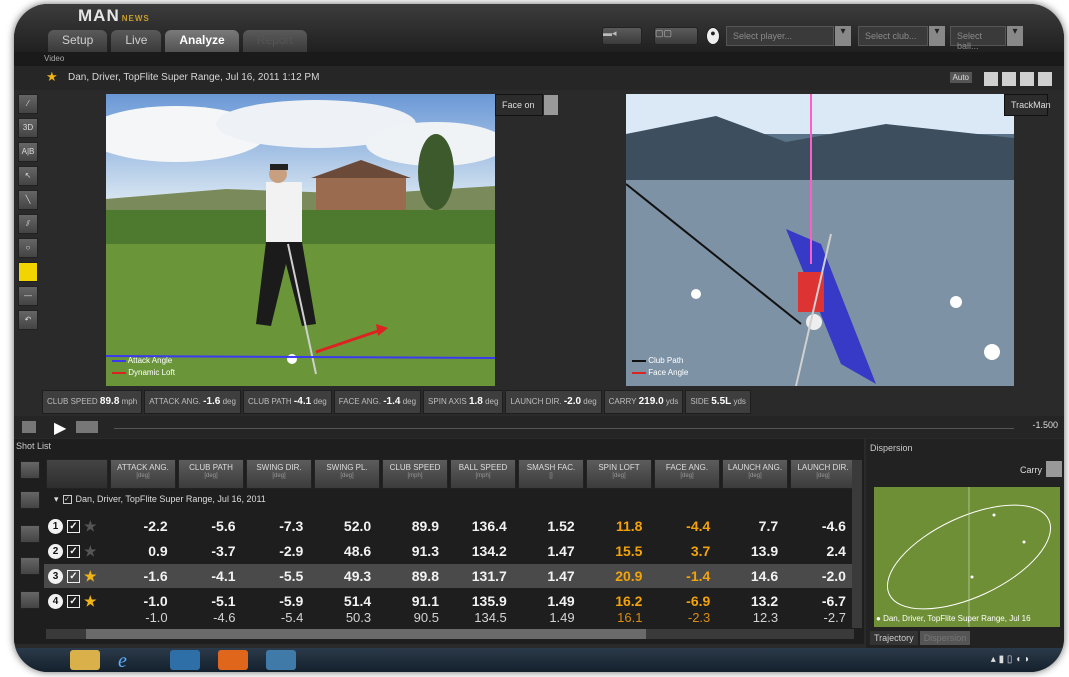  What do you see at coordinates (78, 41) in the screenshot?
I see `tab-setup: Setup` at bounding box center [78, 41].